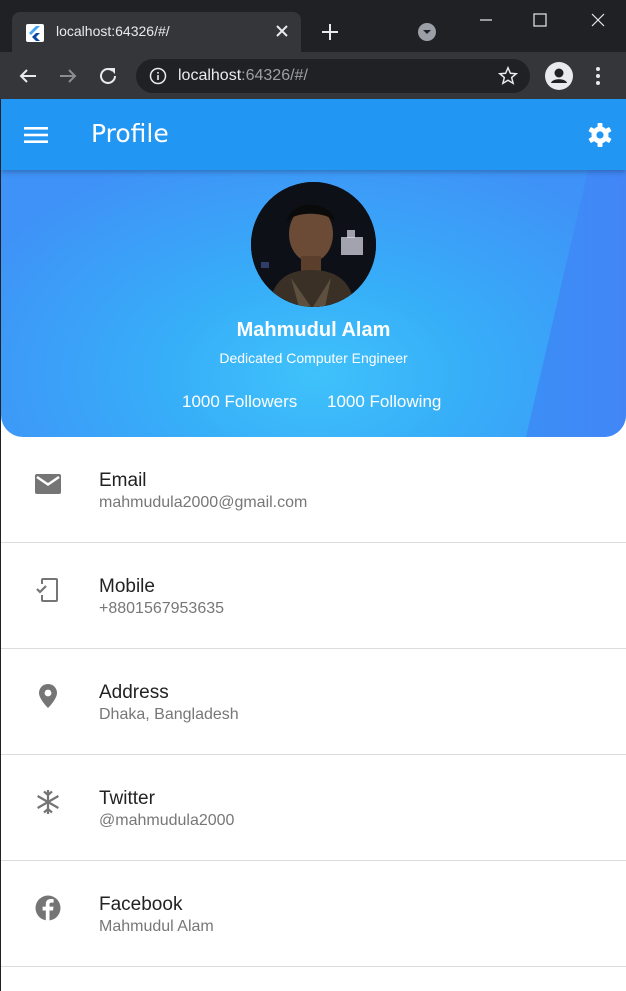  What do you see at coordinates (123, 480) in the screenshot?
I see `contact-title: Email` at bounding box center [123, 480].